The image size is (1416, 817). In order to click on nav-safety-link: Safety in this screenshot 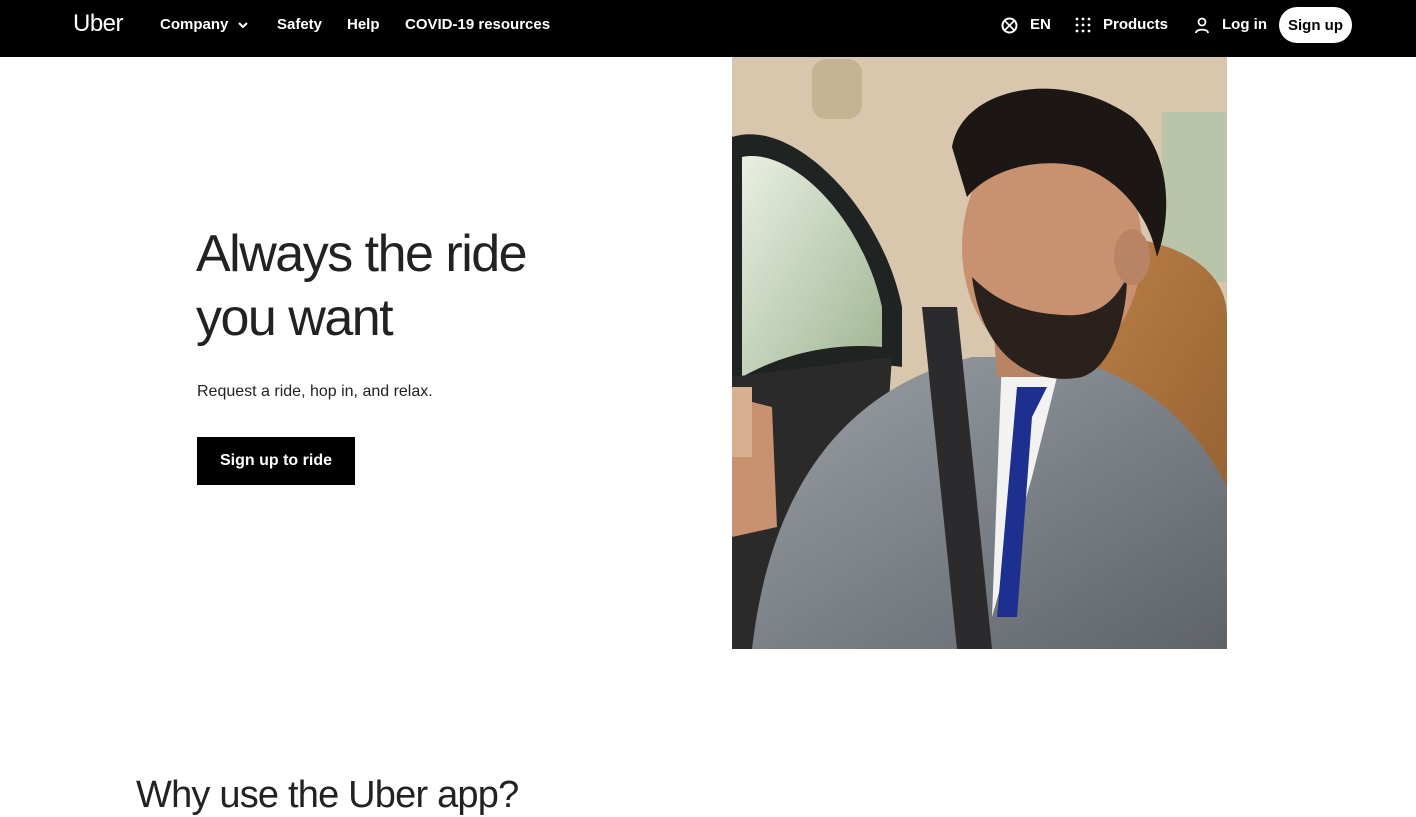, I will do `click(299, 25)`.